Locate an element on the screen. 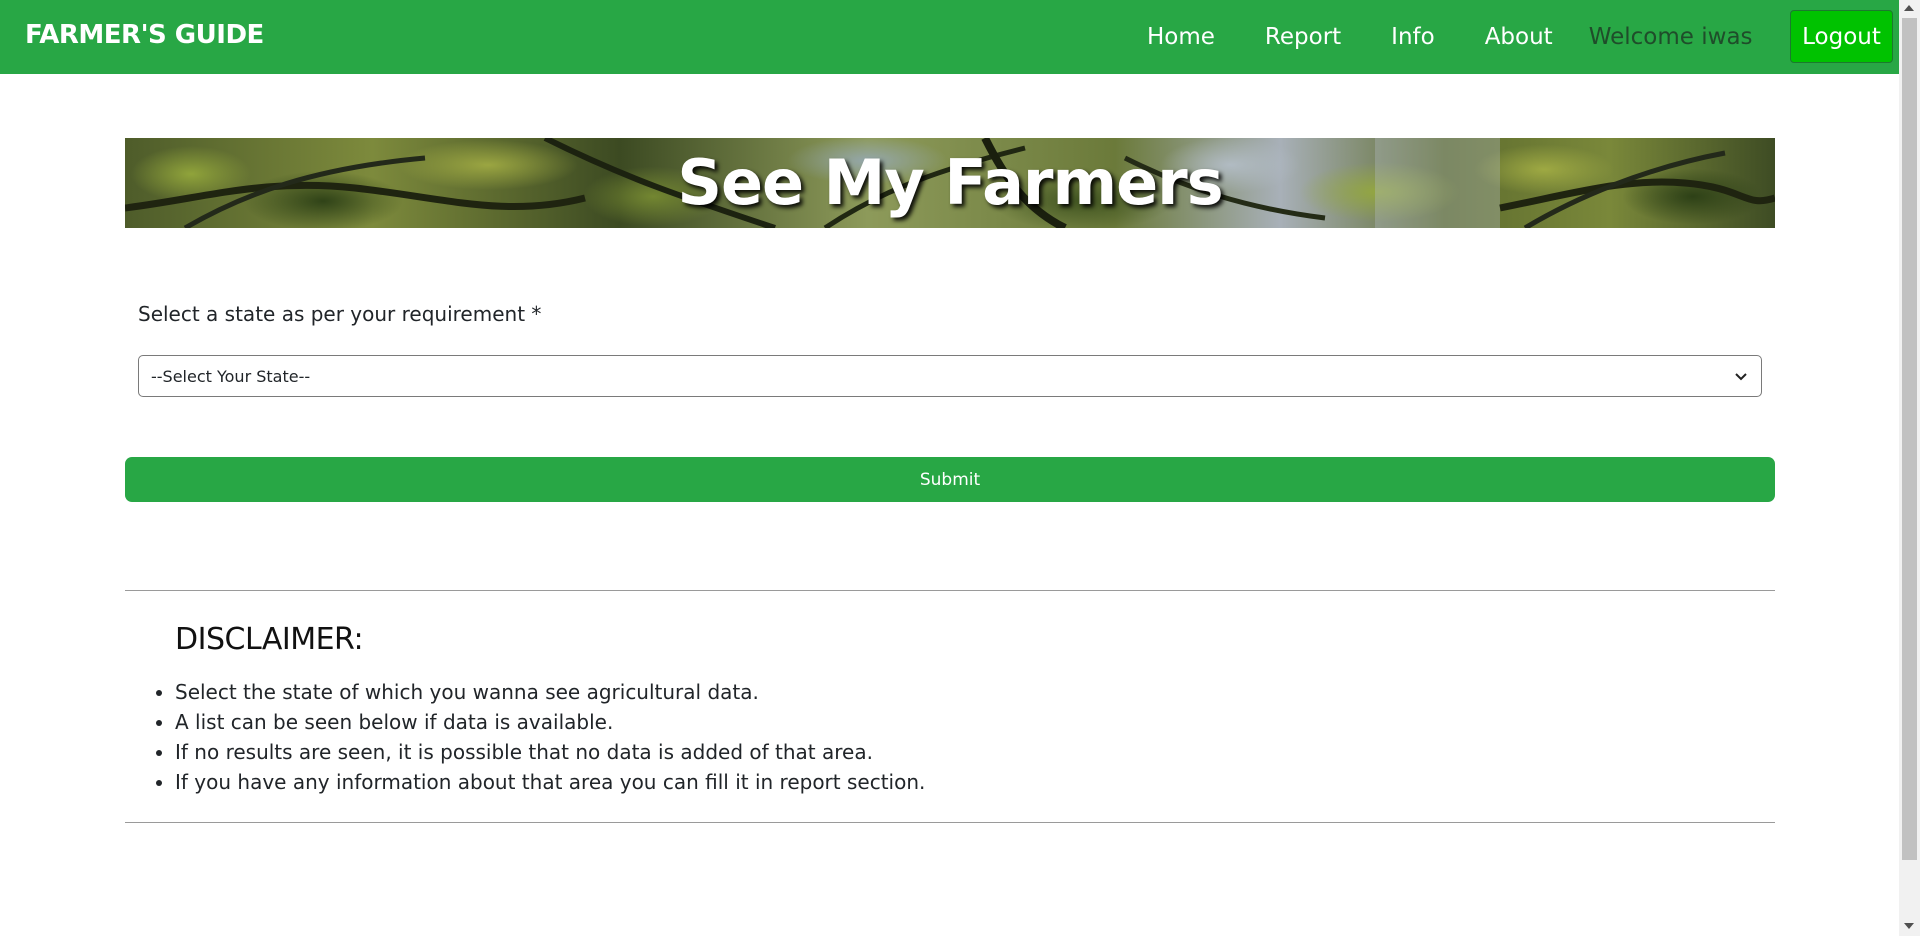 This screenshot has height=936, width=1920. nav-link-home: Home is located at coordinates (1181, 37).